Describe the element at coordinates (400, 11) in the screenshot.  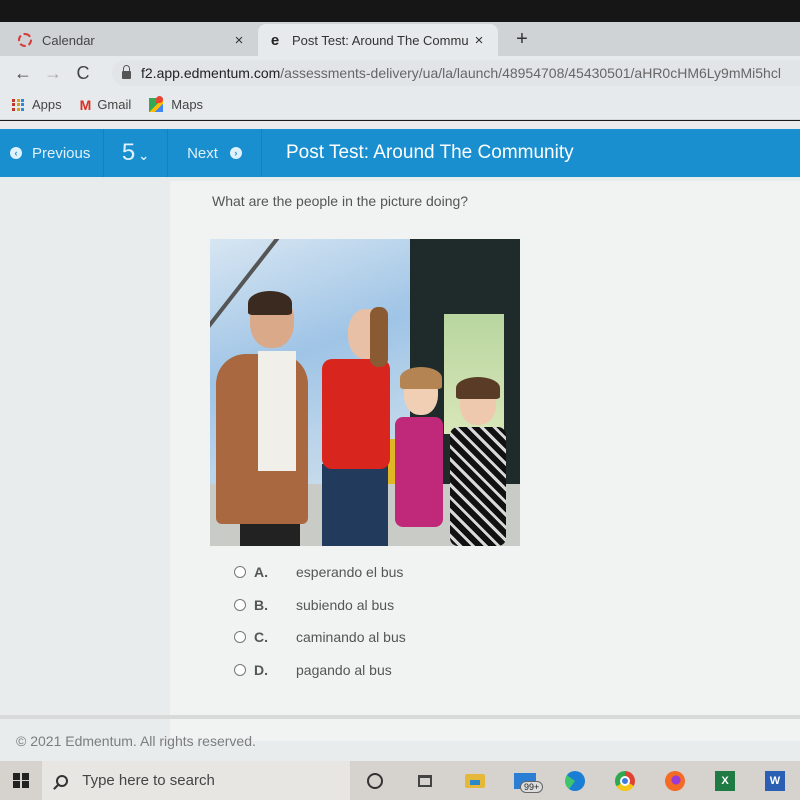
I see `screen-bezel` at that location.